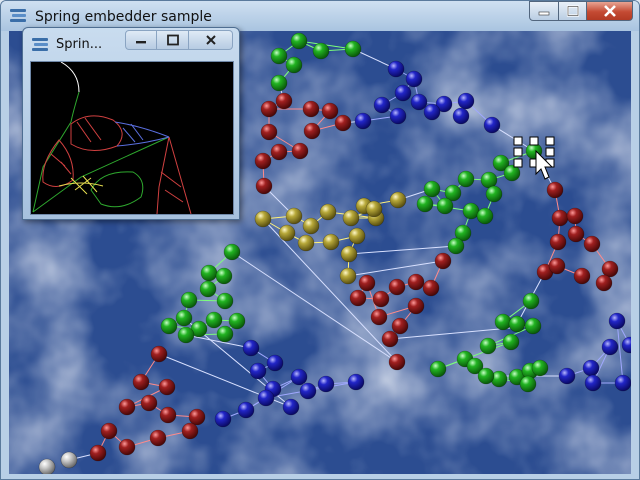  Describe the element at coordinates (573, 11) in the screenshot. I see `maximize-button` at that location.